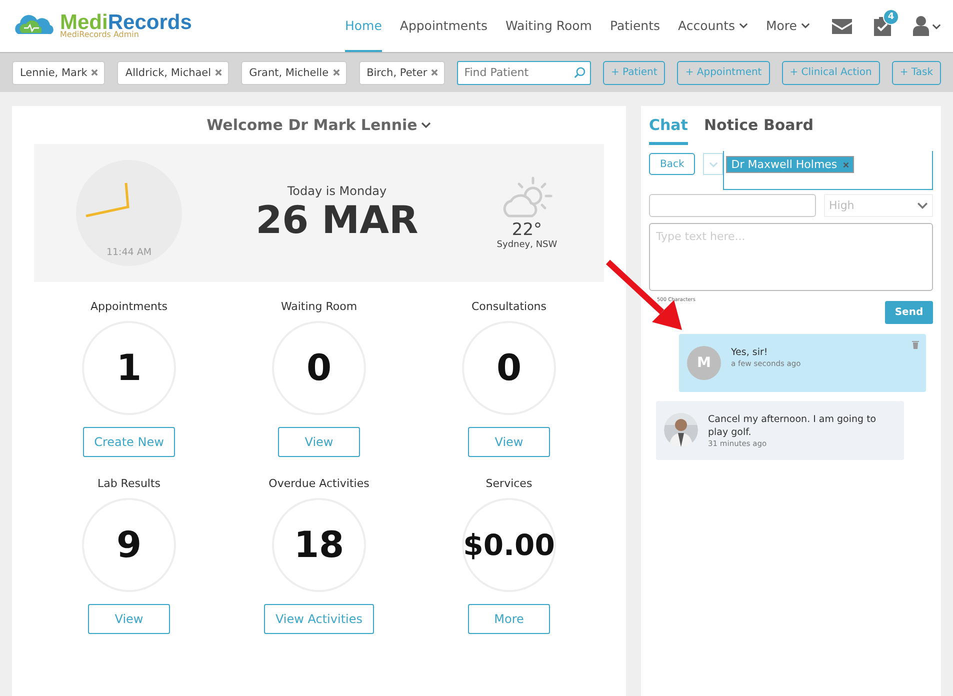 Image resolution: width=953 pixels, height=696 pixels. What do you see at coordinates (548, 26) in the screenshot?
I see `nav-link: Waiting Room` at bounding box center [548, 26].